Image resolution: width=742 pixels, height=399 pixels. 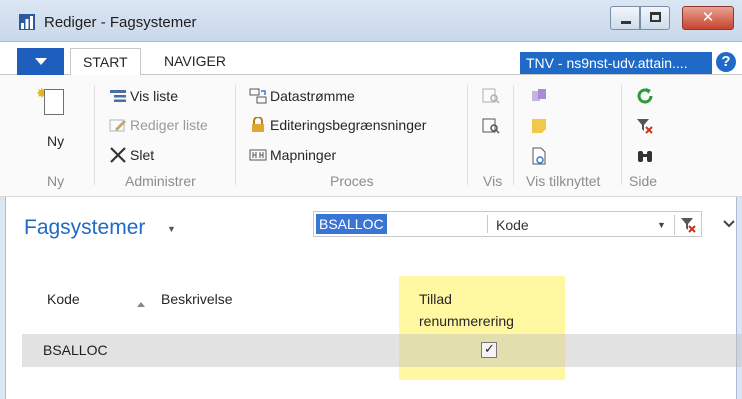 What do you see at coordinates (371, 21) in the screenshot?
I see `title-bar: Rediger - Fagsystemer ✕` at bounding box center [371, 21].